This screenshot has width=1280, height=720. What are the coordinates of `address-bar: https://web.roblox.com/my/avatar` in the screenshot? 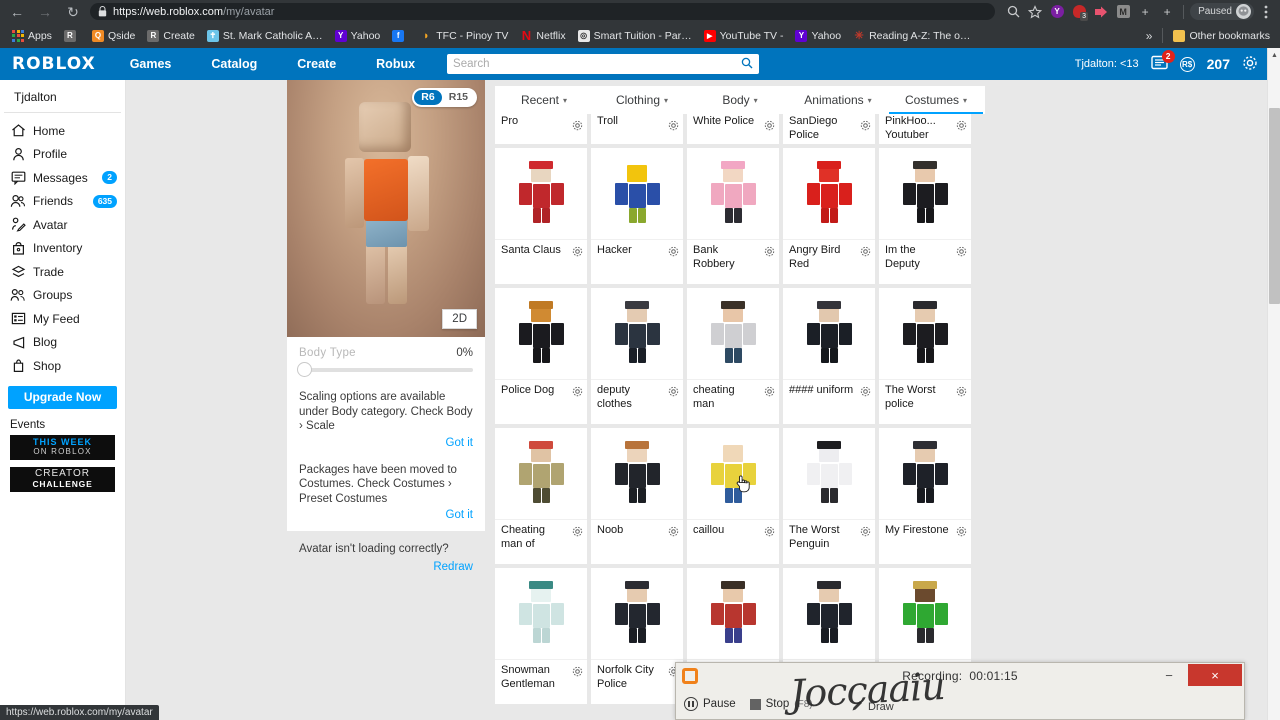 It's located at (543, 11).